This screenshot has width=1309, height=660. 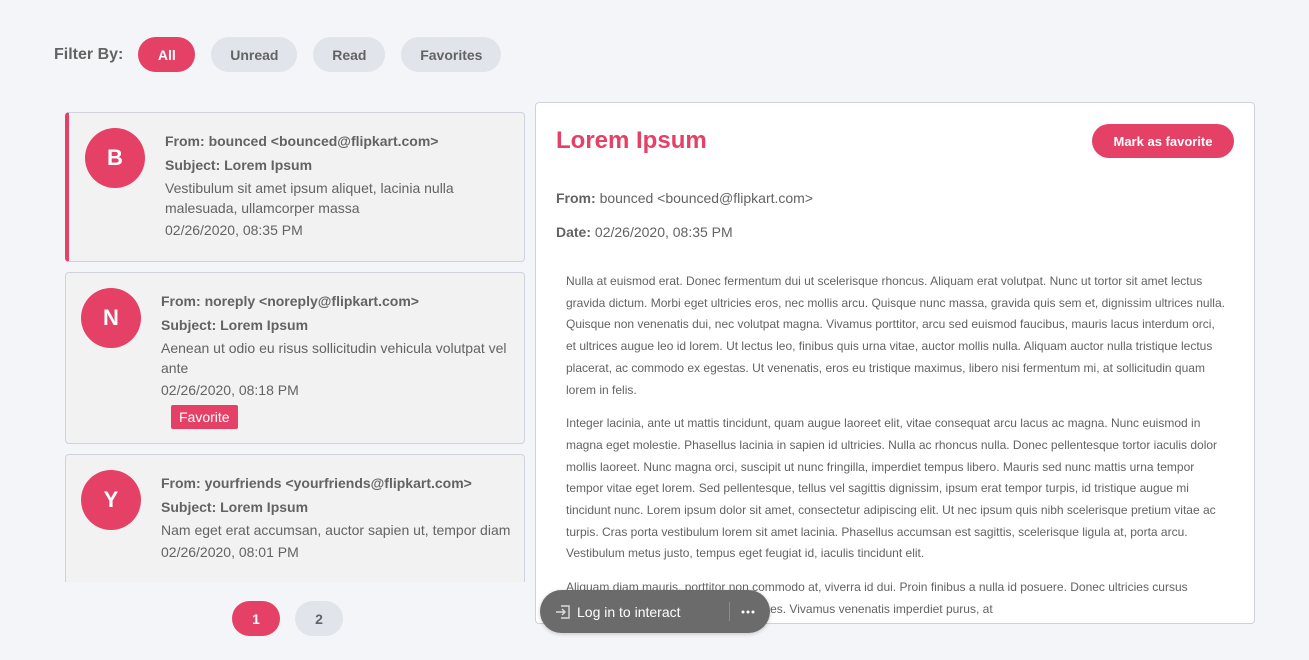 What do you see at coordinates (644, 232) in the screenshot?
I see `email-detail-date: Date: 02/26/2020, 08:35 PM` at bounding box center [644, 232].